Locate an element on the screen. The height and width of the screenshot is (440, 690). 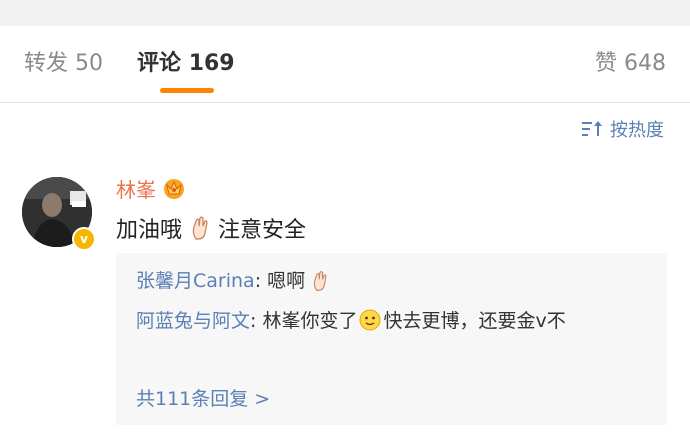
tab-repost: 转发 50 is located at coordinates (63, 64).